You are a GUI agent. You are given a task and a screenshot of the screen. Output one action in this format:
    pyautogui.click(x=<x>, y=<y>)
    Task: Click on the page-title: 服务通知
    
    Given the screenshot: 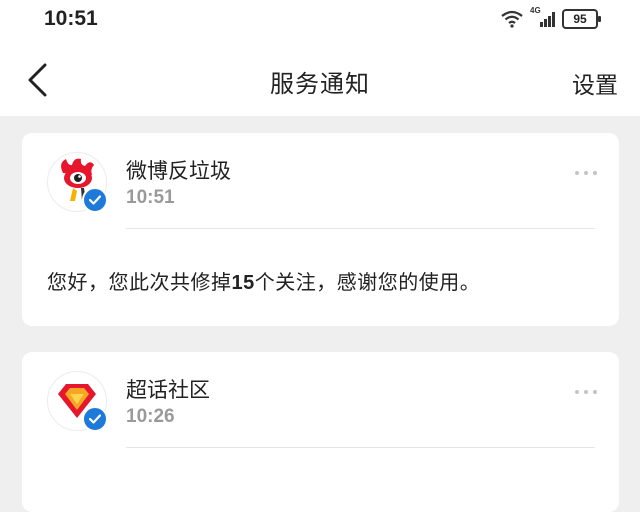 What is the action you would take?
    pyautogui.click(x=320, y=84)
    